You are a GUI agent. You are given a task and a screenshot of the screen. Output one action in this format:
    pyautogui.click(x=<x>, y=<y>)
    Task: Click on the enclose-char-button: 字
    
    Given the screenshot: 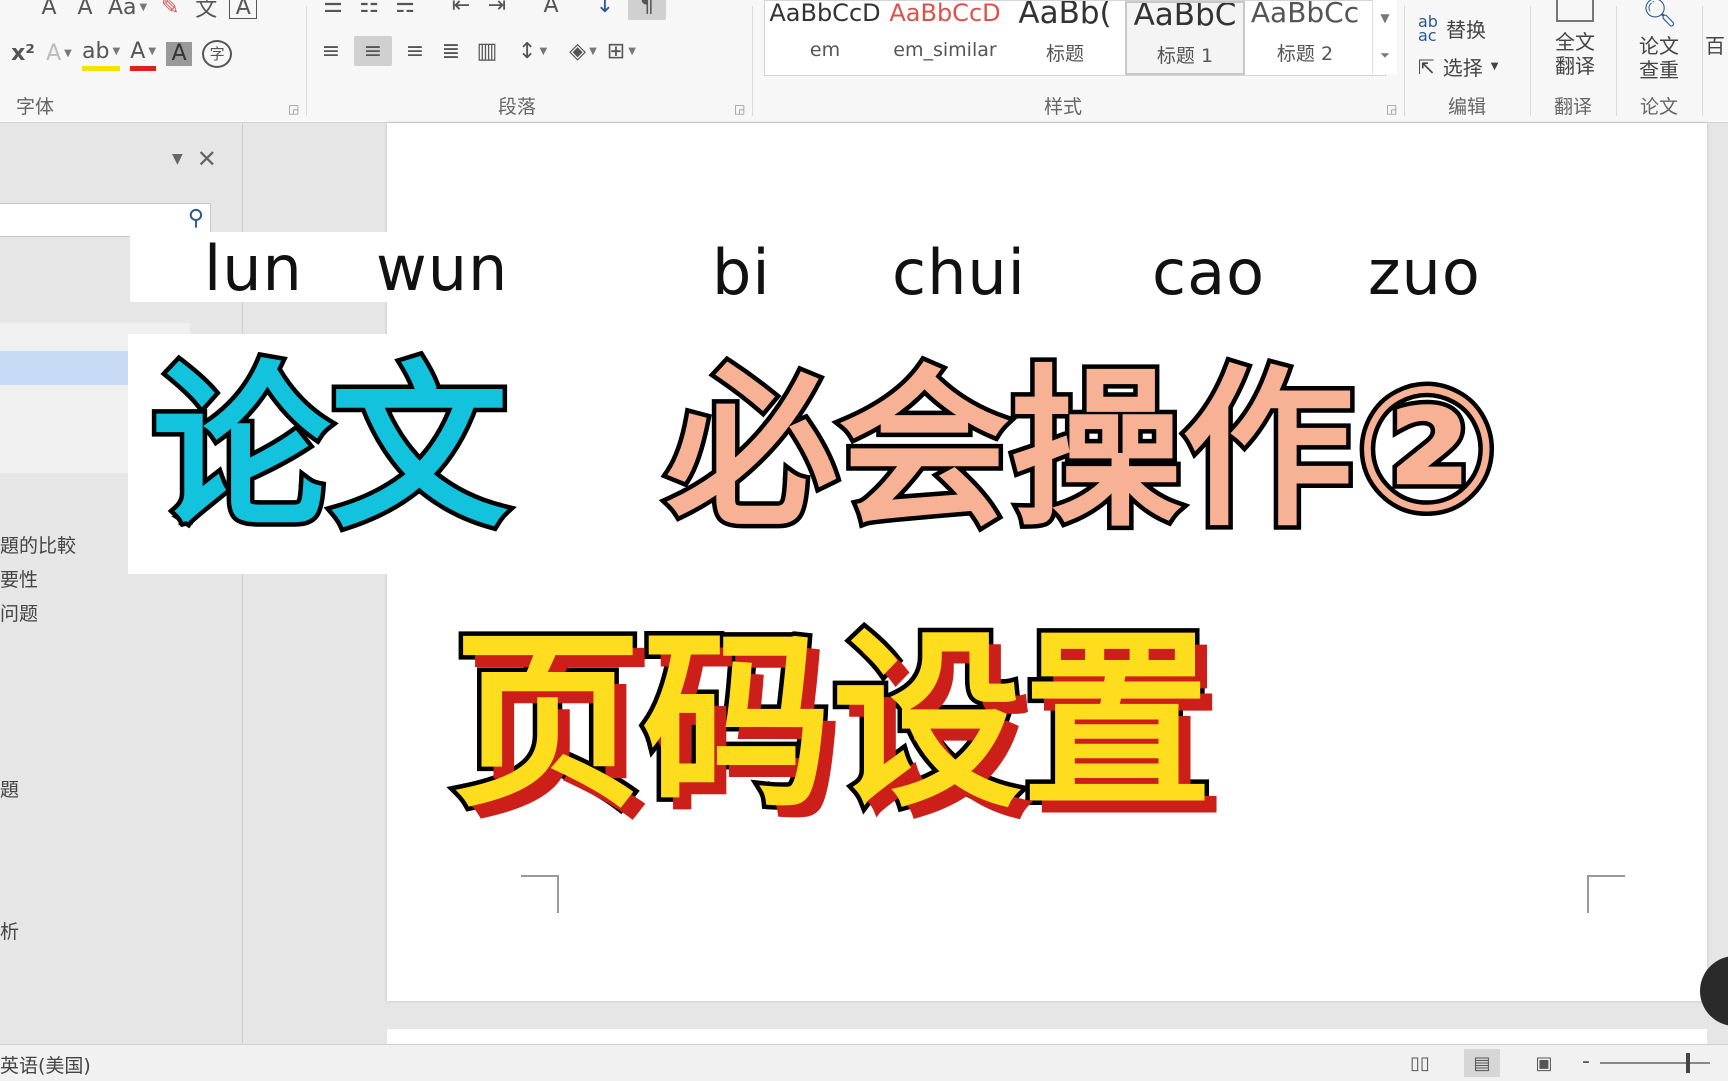 What is the action you would take?
    pyautogui.click(x=217, y=53)
    